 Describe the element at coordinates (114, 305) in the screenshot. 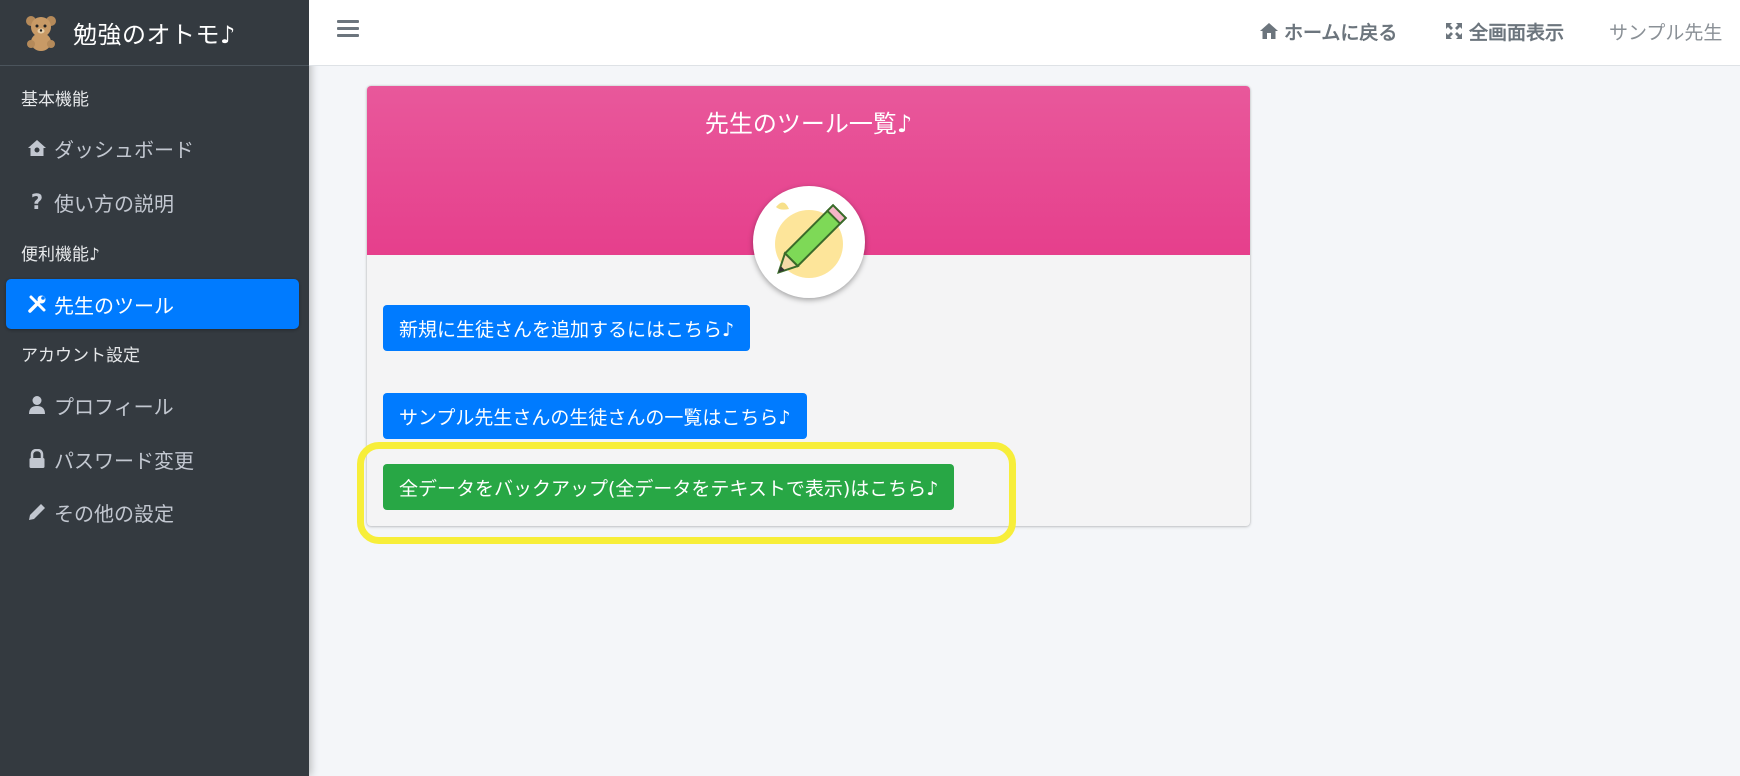

I see `sidebar-item-label: 先生のツール` at that location.